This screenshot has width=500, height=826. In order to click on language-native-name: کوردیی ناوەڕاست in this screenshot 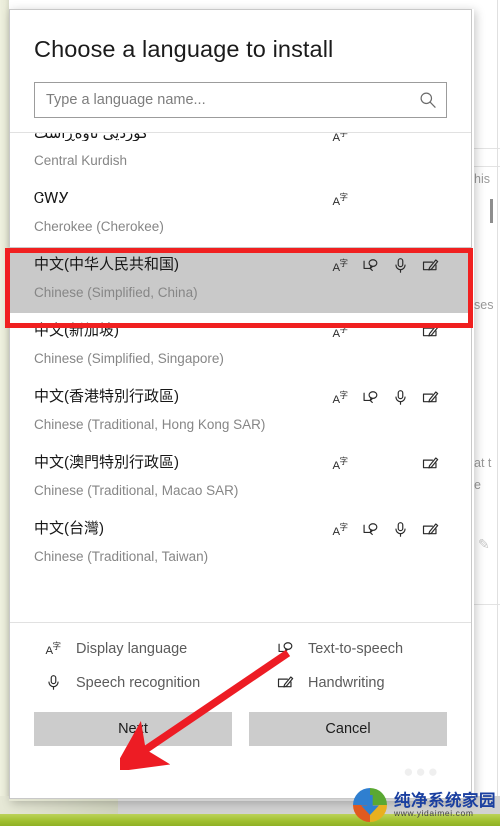, I will do `click(91, 137)`.